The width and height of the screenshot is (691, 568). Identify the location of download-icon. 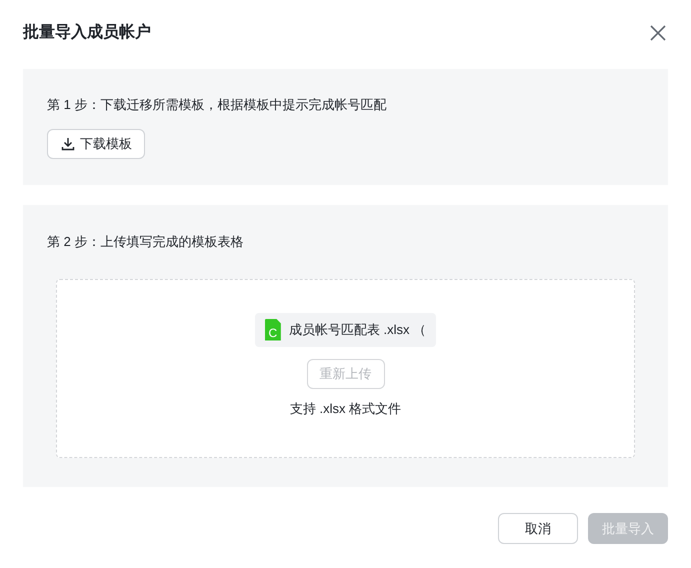
(68, 144).